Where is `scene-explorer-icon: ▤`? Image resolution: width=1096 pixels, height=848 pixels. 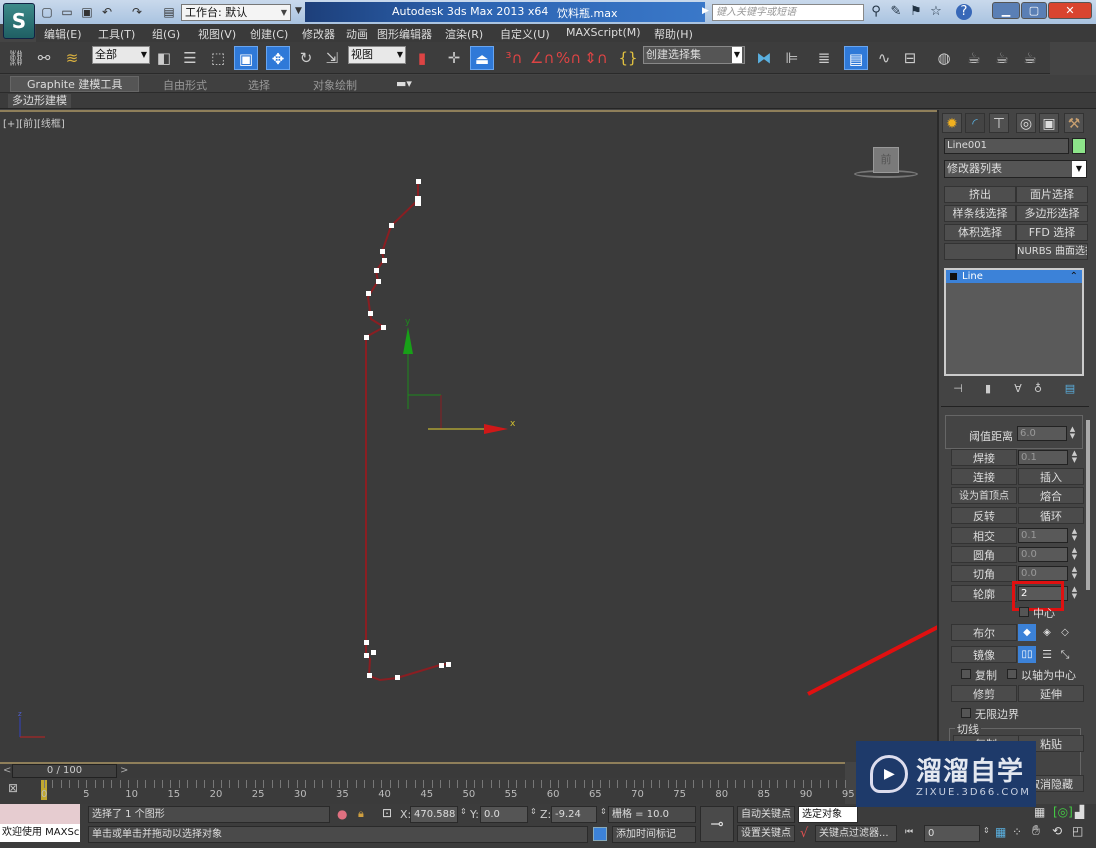
scene-explorer-icon: ▤ is located at coordinates (856, 58).